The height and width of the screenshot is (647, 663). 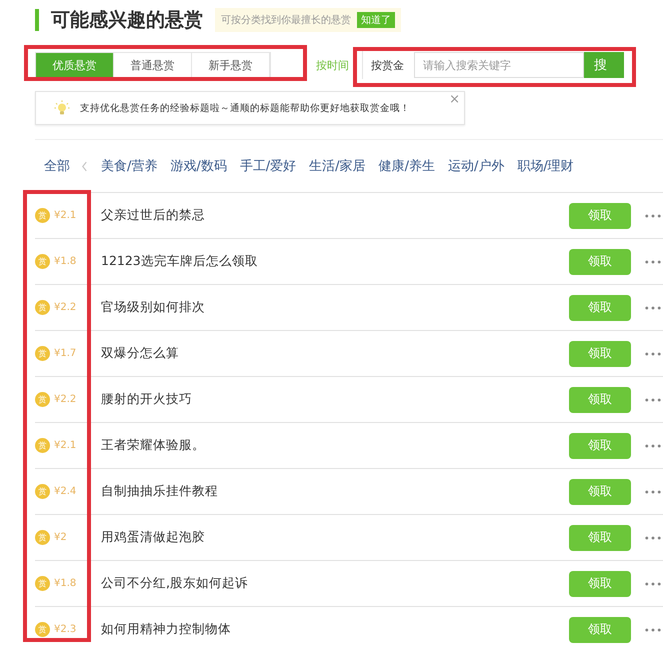 I want to click on category-link: 运动/户外, so click(x=476, y=166).